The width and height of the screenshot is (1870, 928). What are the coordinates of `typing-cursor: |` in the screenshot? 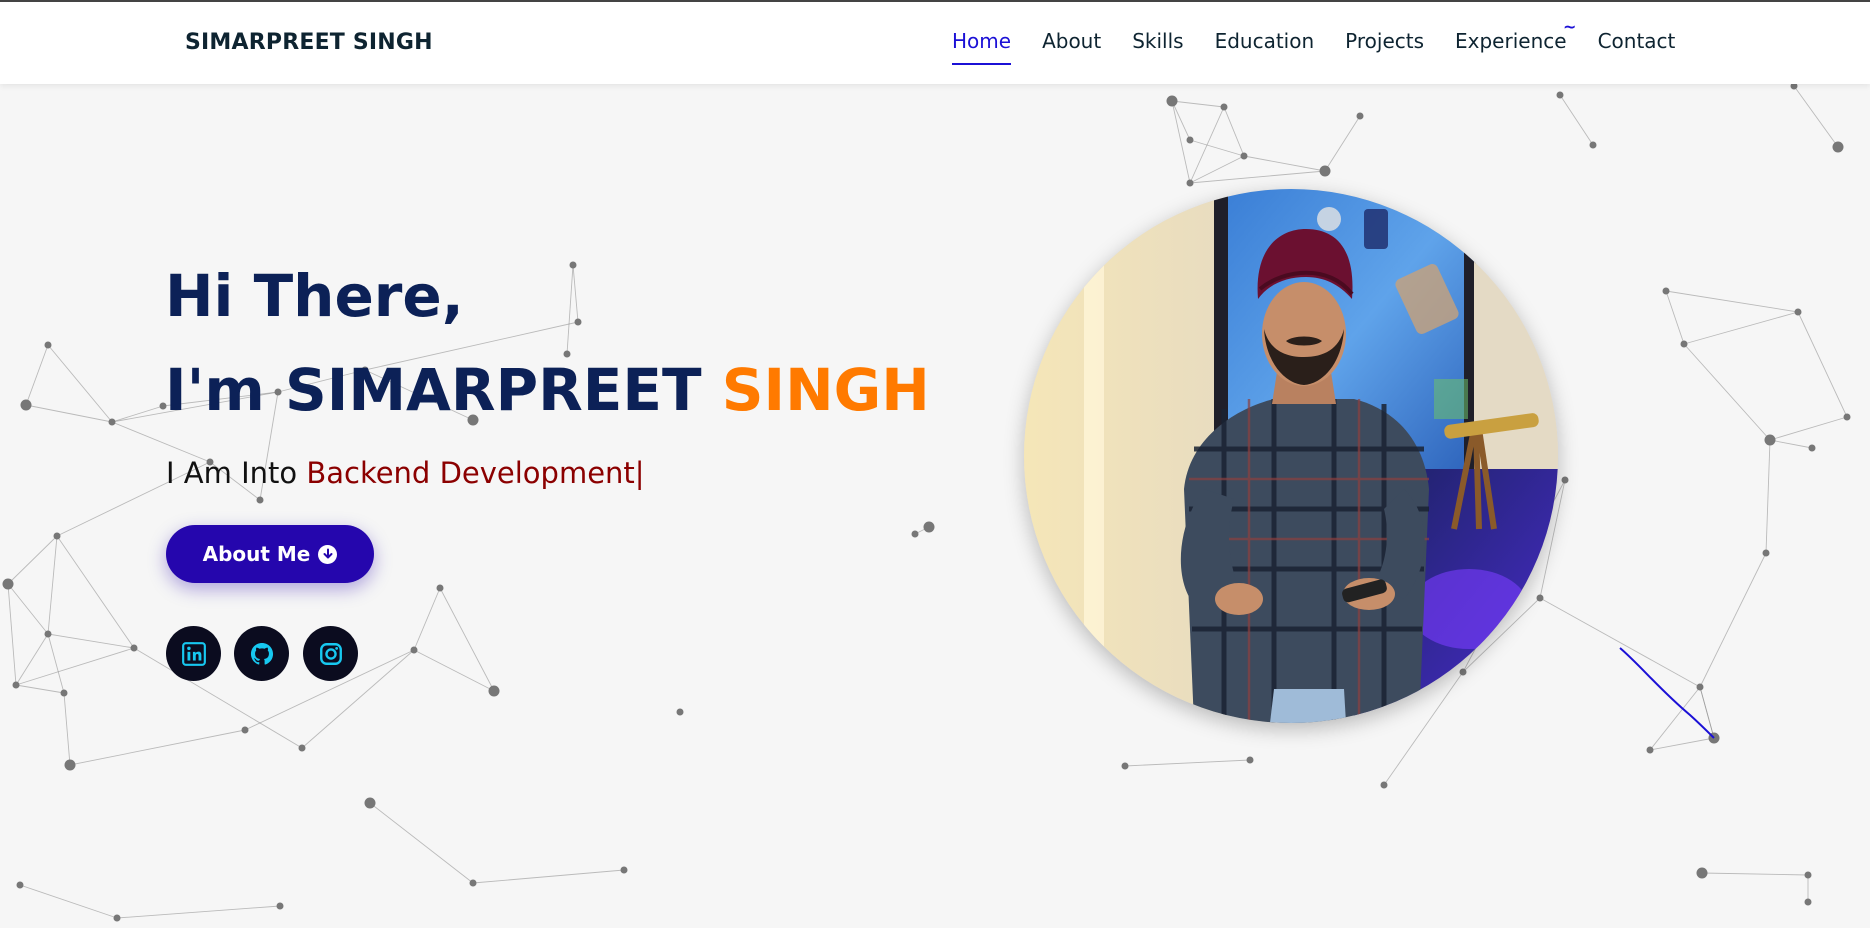 It's located at (639, 473).